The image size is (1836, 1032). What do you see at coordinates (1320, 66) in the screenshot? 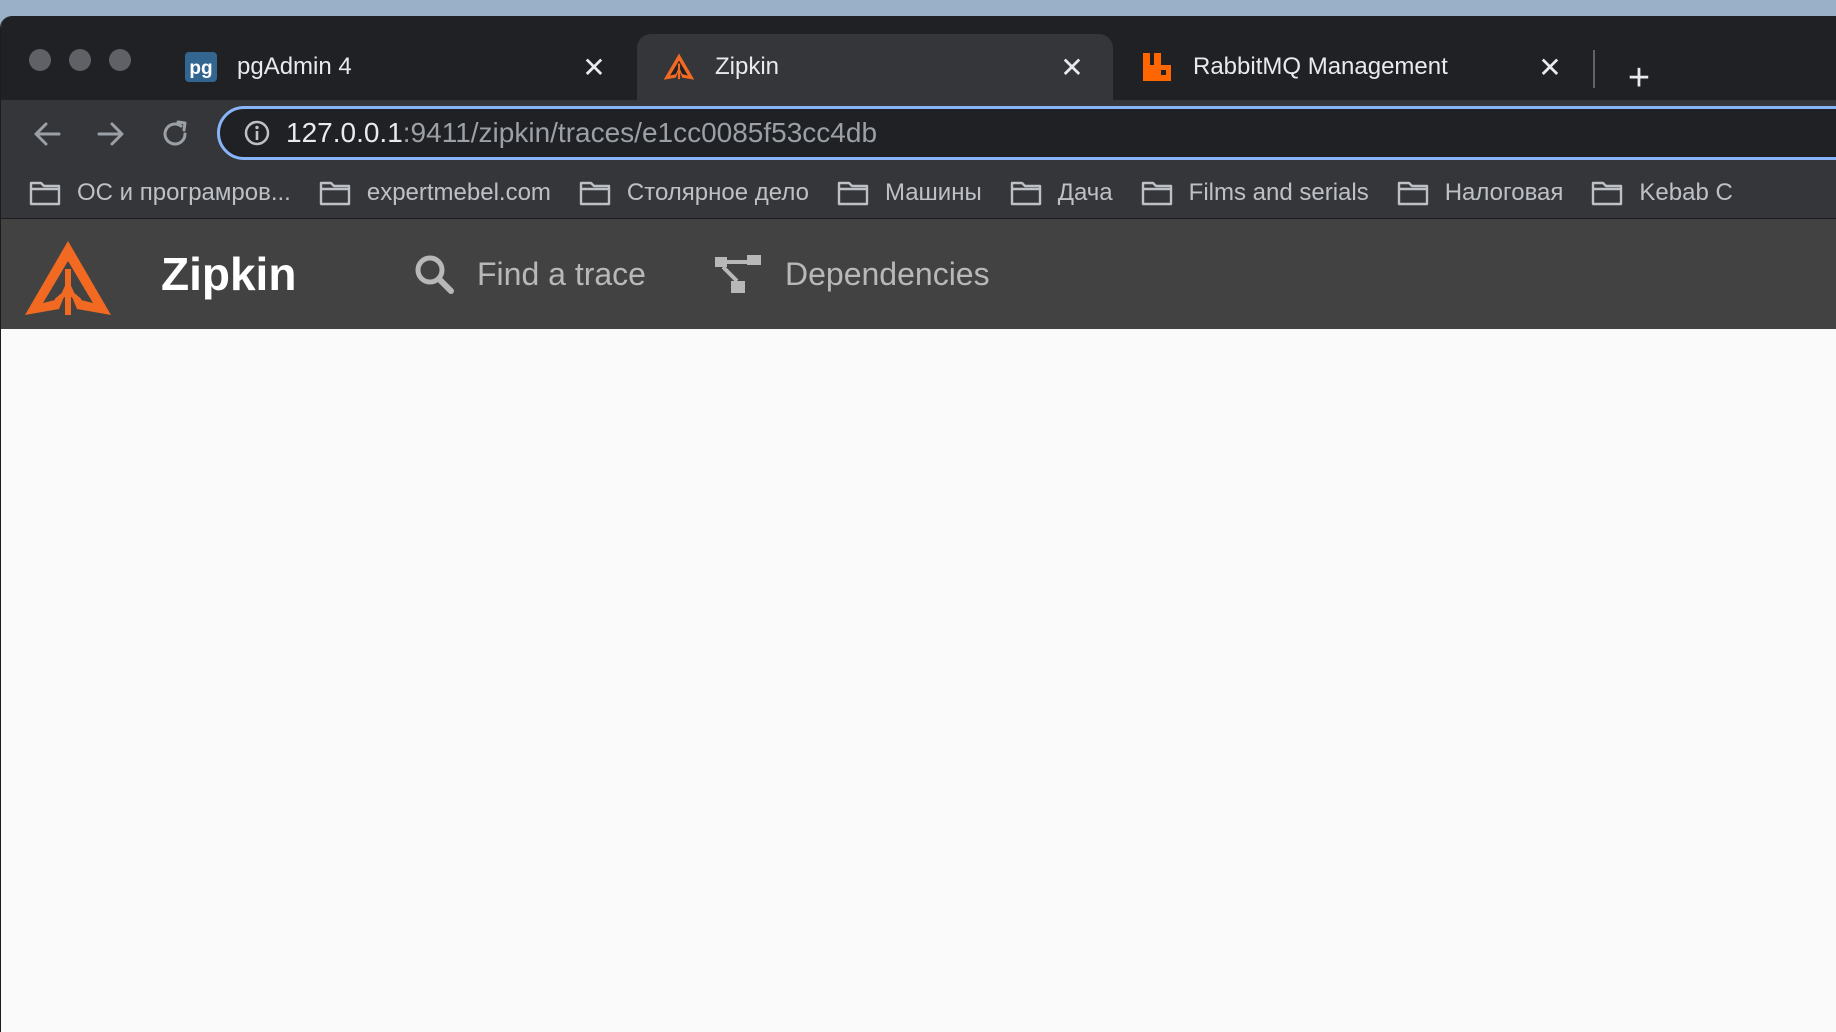
I see `tab-title: RabbitMQ Management` at bounding box center [1320, 66].